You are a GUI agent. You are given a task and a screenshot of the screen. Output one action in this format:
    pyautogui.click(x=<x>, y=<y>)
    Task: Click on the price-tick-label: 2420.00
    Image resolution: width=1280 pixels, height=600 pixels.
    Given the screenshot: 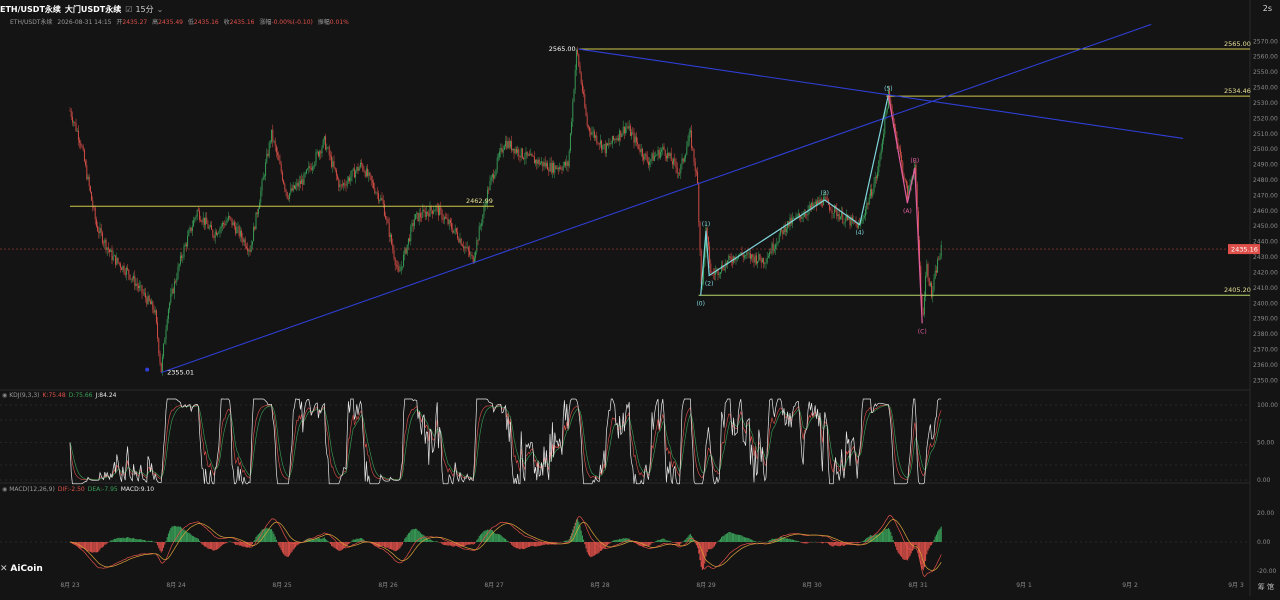 What is the action you would take?
    pyautogui.click(x=1265, y=272)
    